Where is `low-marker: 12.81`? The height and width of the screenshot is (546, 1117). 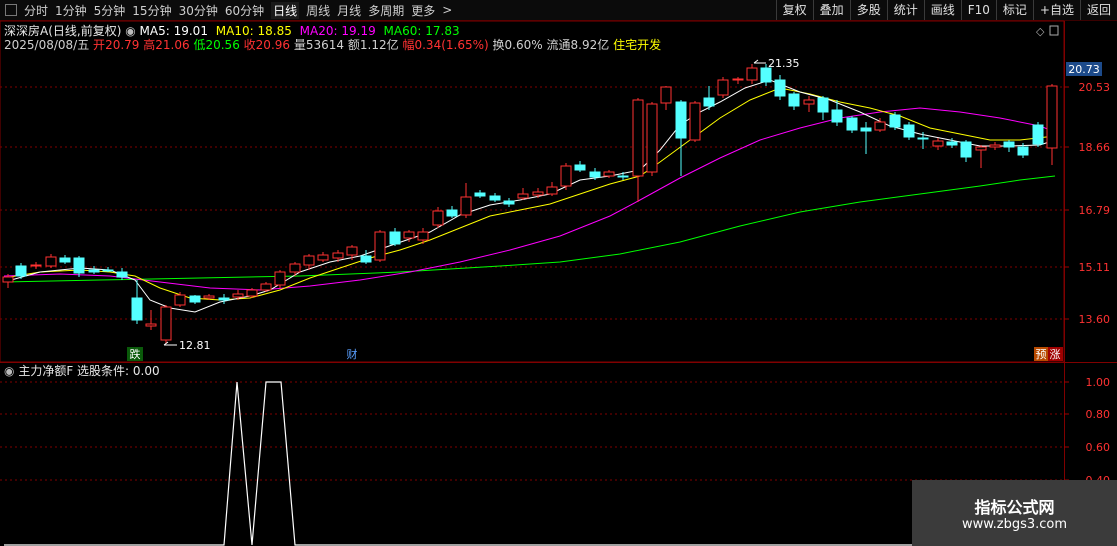 low-marker: 12.81 is located at coordinates (187, 345).